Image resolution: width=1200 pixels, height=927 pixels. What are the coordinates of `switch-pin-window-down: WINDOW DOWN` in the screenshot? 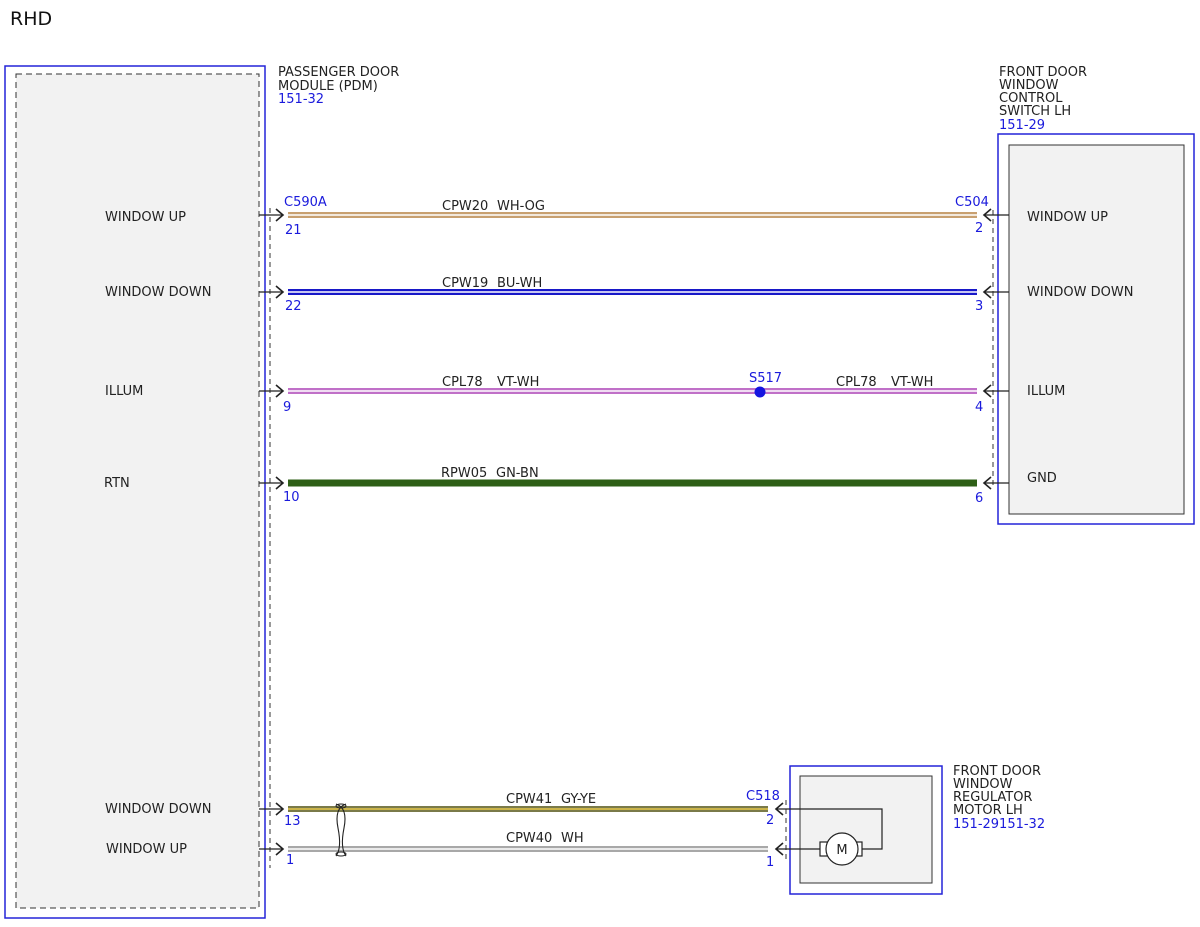 It's located at (1080, 292).